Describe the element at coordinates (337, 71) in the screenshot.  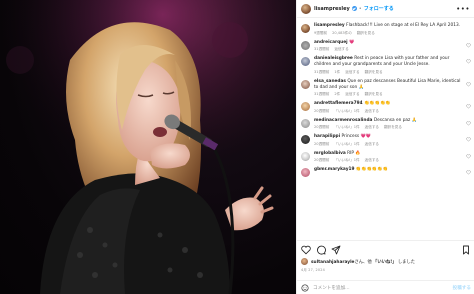
I see `comment-like-count: 1件` at that location.